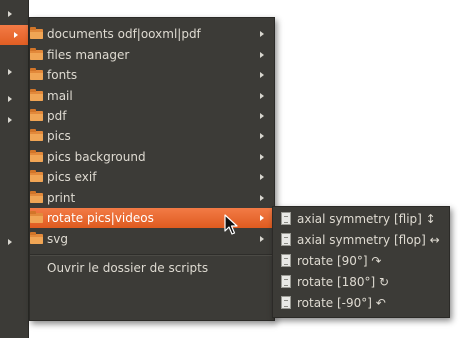  Describe the element at coordinates (152, 55) in the screenshot. I see `menu-item-files-manager: files manager` at that location.